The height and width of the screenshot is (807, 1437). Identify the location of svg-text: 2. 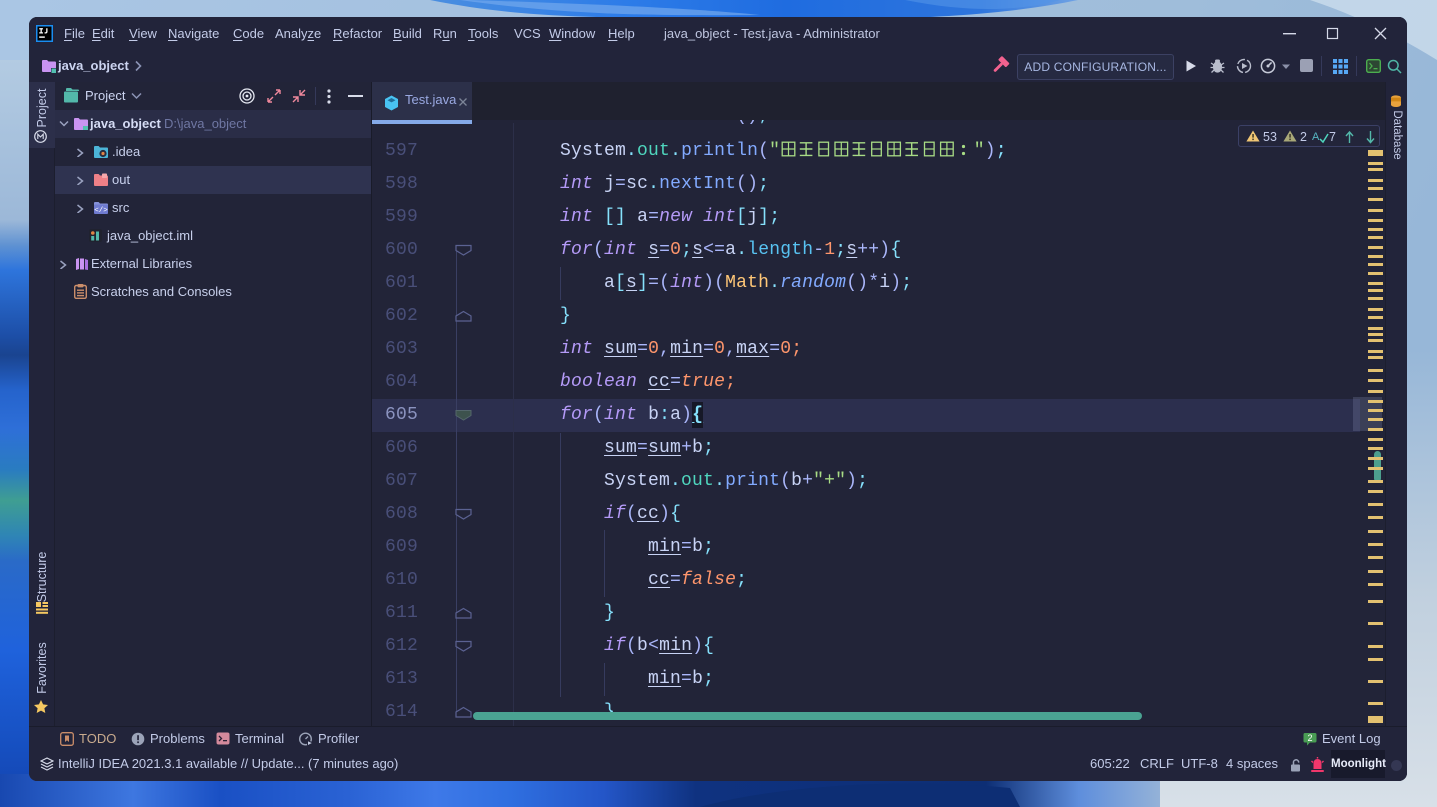
(1309, 738).